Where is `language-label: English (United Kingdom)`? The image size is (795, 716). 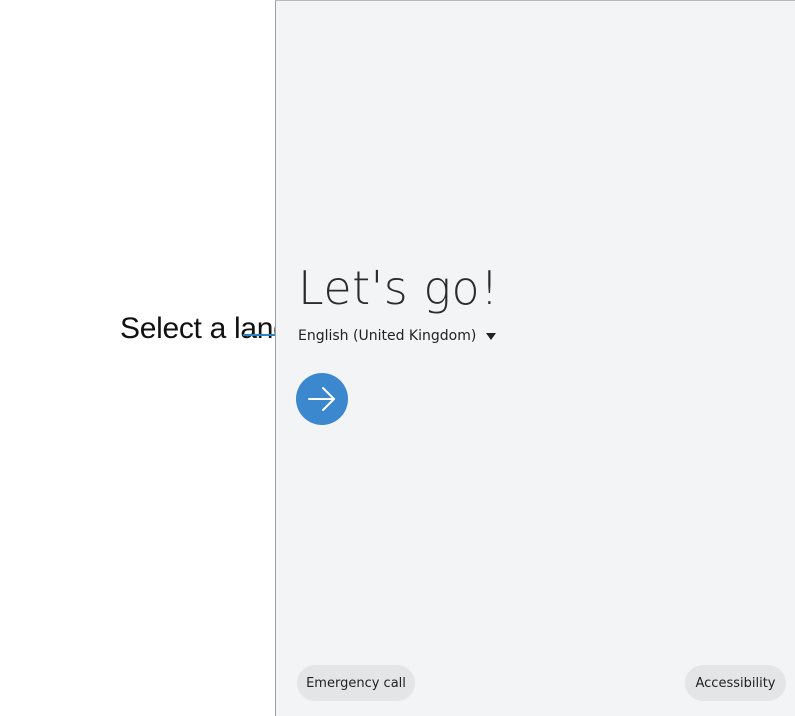 language-label: English (United Kingdom) is located at coordinates (387, 336).